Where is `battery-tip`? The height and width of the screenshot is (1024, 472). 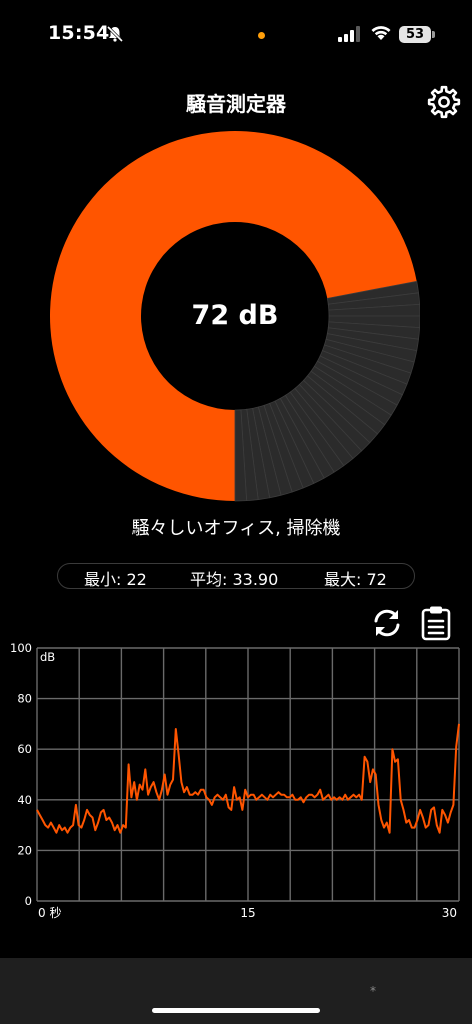 battery-tip is located at coordinates (433, 34).